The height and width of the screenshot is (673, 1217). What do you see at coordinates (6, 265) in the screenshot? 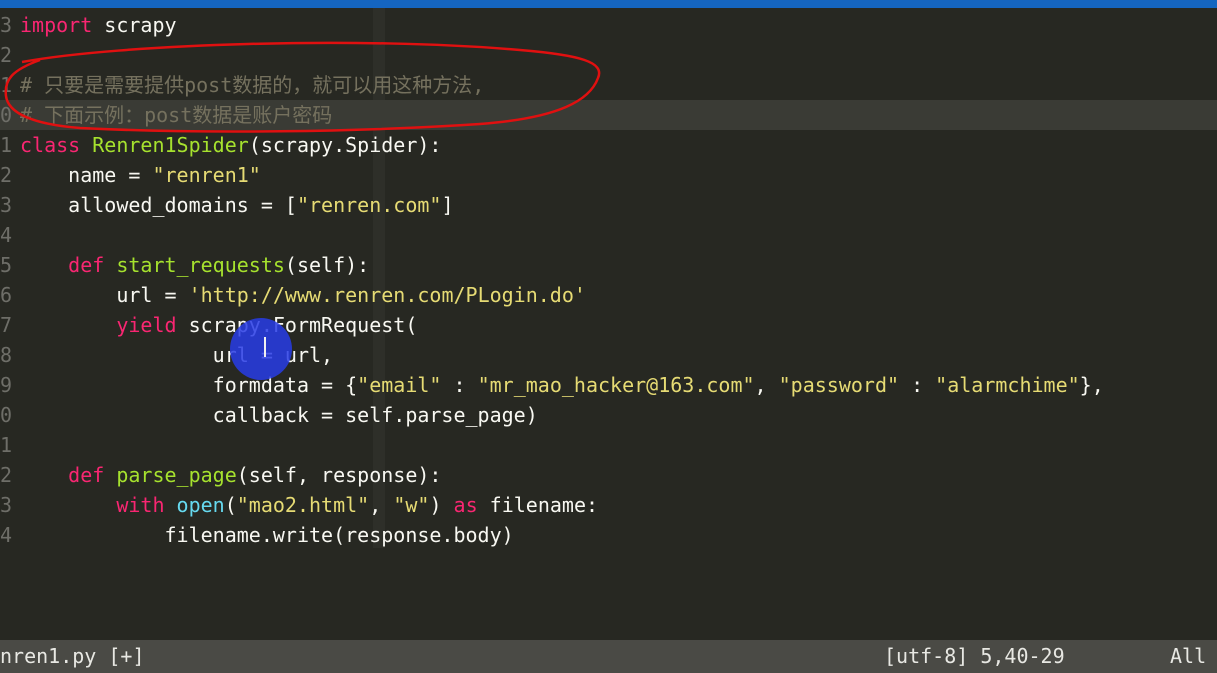
I see `line-number: 5` at bounding box center [6, 265].